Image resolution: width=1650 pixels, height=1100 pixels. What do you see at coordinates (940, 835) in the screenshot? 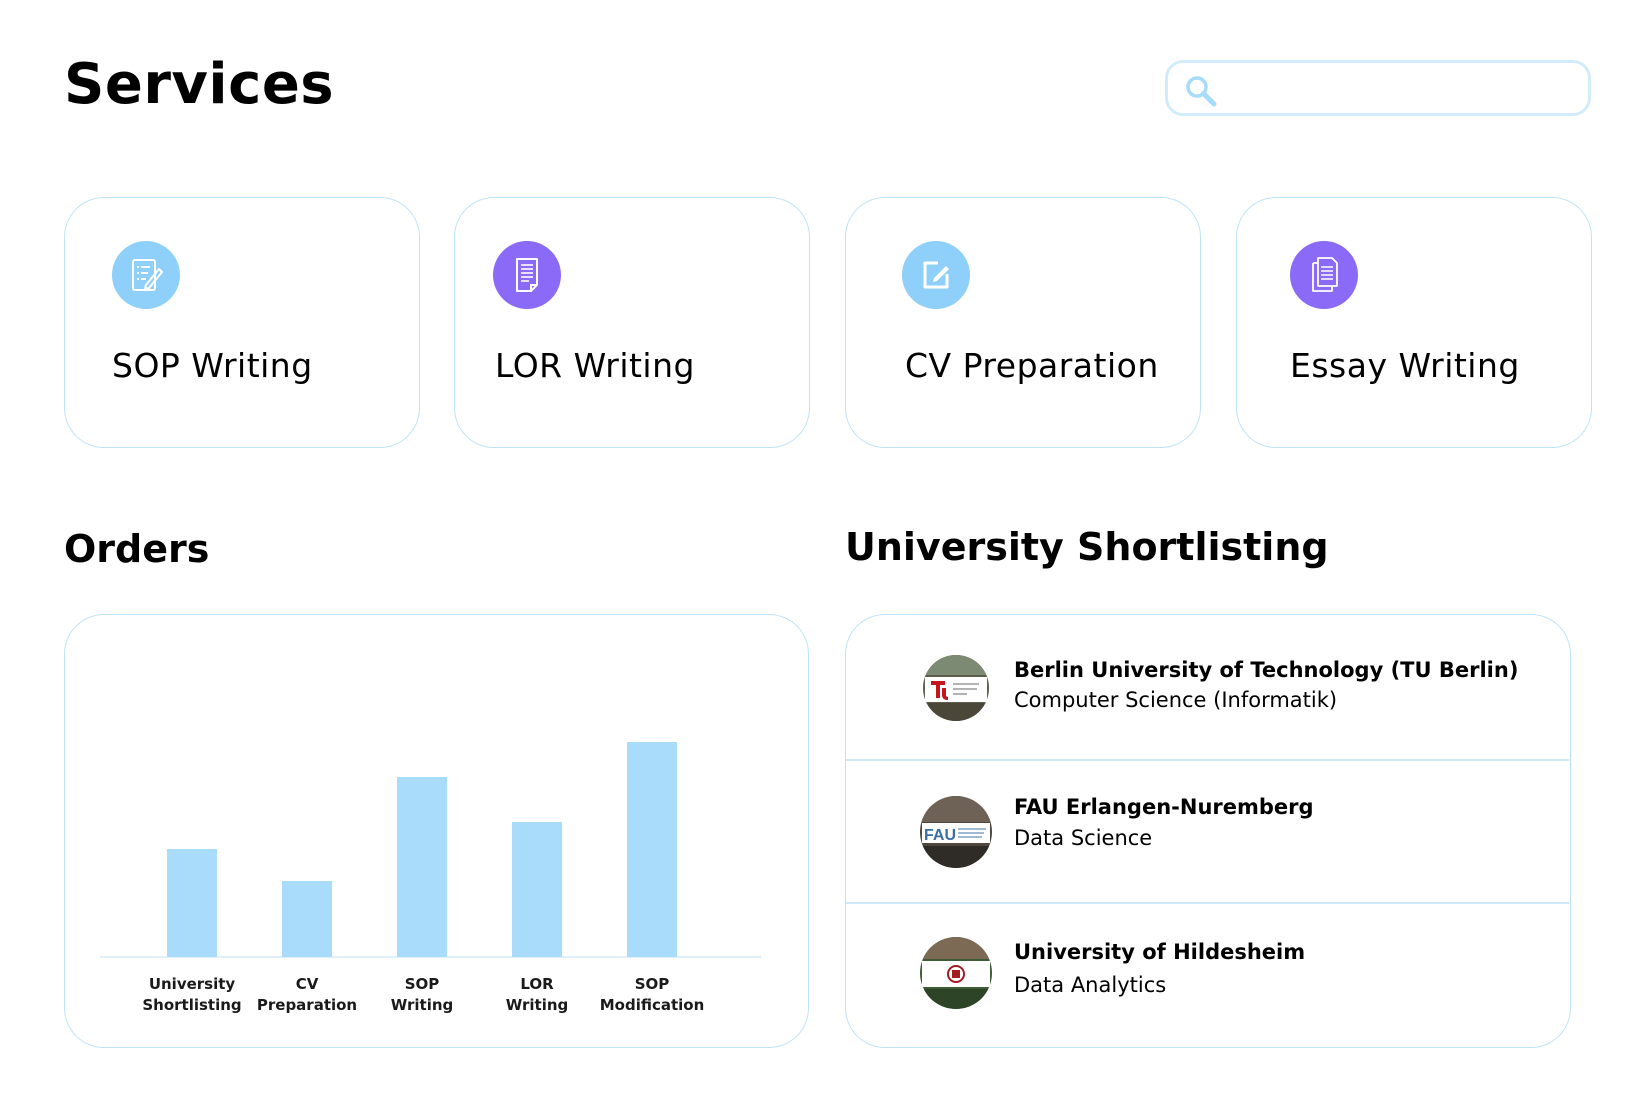
I see `svg-text: FAU` at bounding box center [940, 835].